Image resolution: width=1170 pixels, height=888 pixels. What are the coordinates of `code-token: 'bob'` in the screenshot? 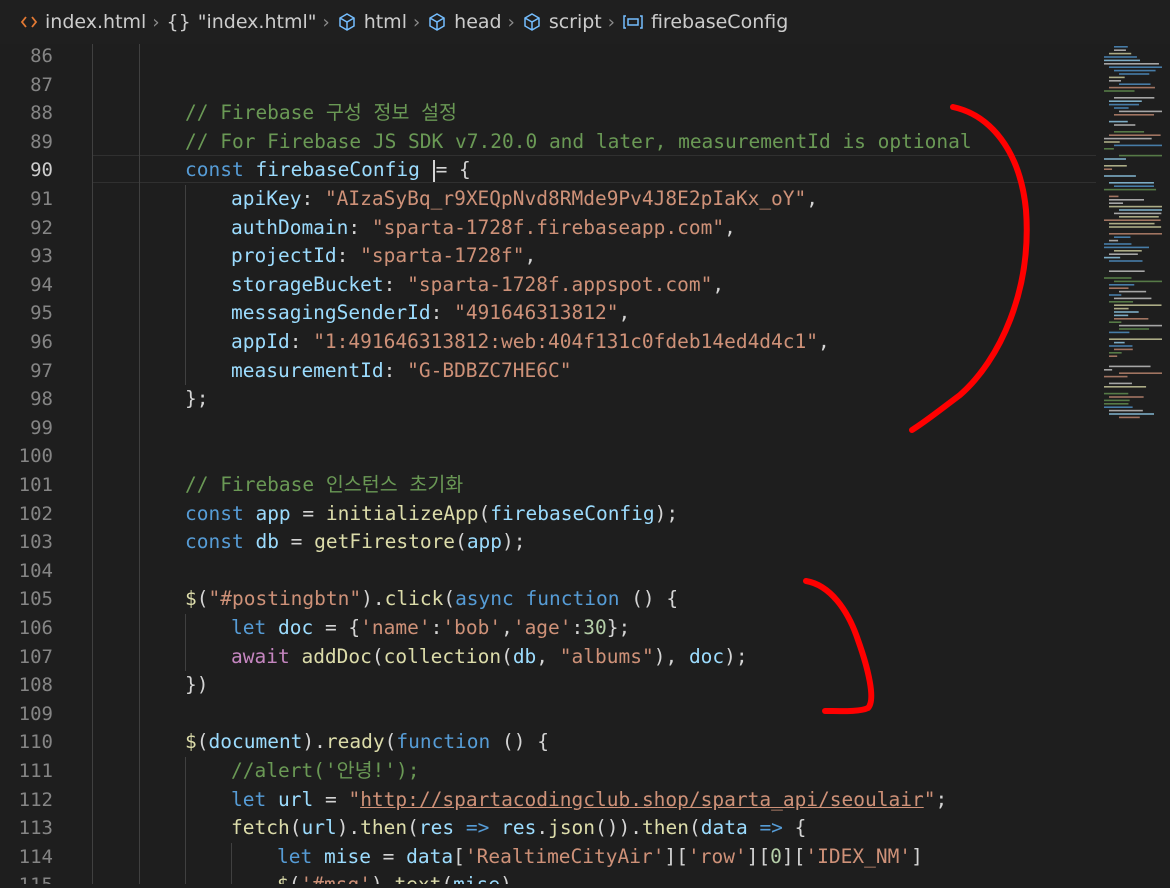 It's located at (472, 627).